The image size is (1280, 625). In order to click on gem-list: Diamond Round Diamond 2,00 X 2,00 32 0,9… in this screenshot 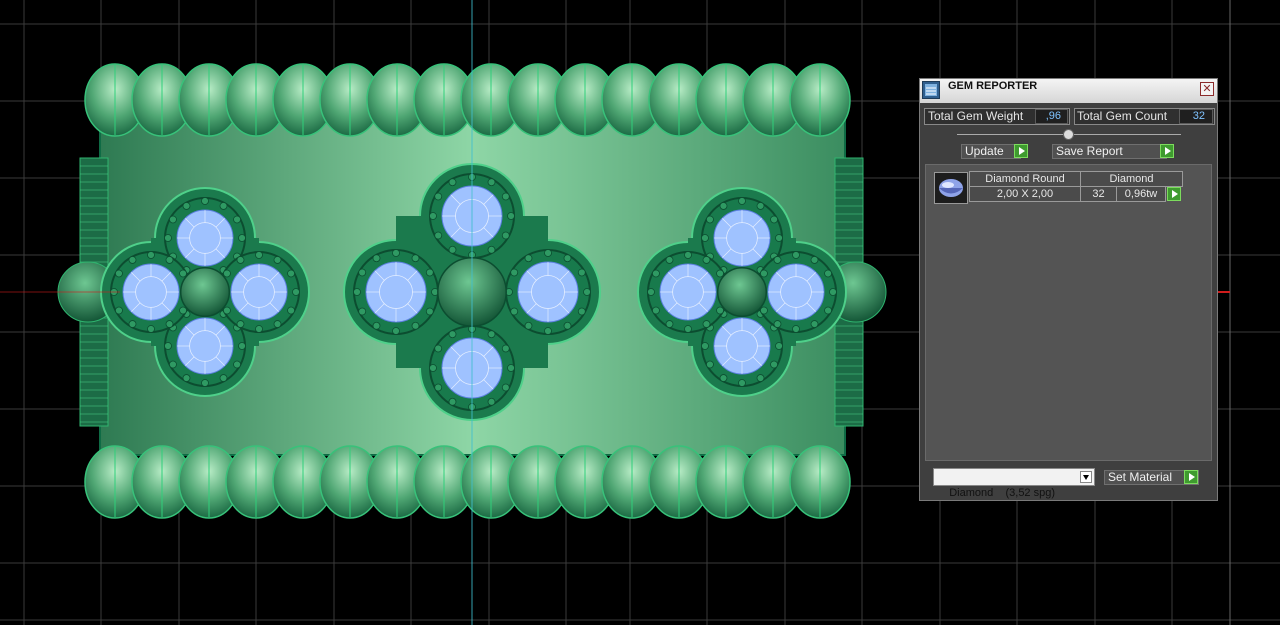, I will do `click(1068, 312)`.